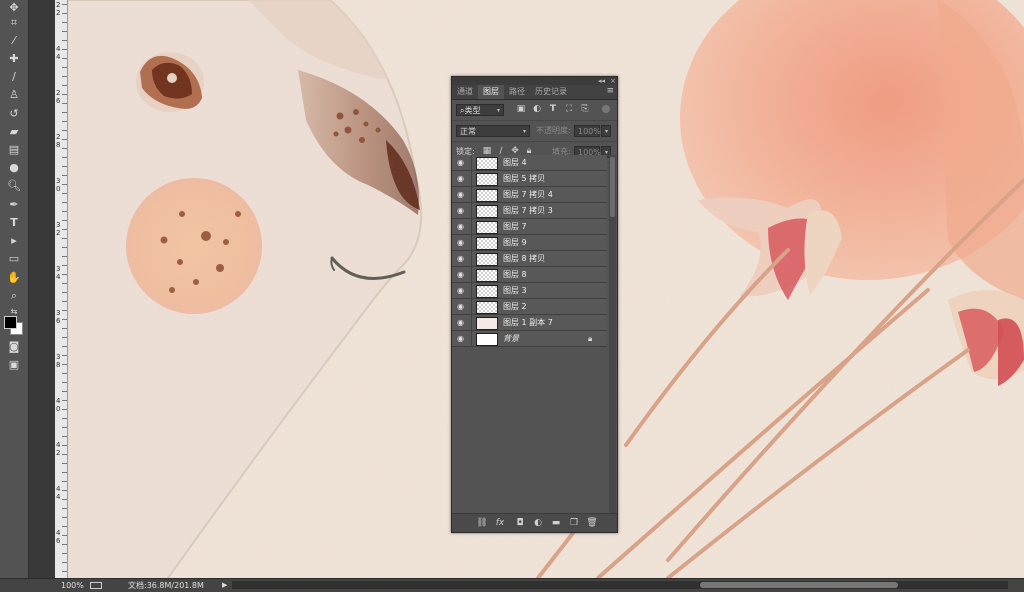 The height and width of the screenshot is (592, 1024). What do you see at coordinates (517, 92) in the screenshot?
I see `tab-paths: 路径` at bounding box center [517, 92].